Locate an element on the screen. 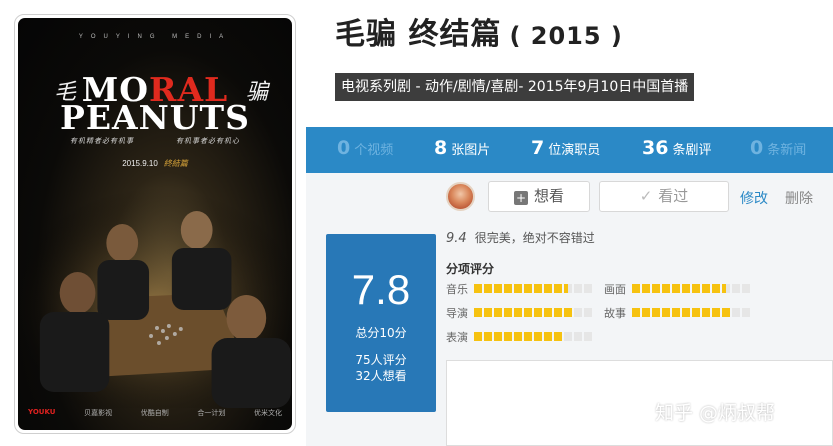  want-count: 32人想看 is located at coordinates (381, 376).